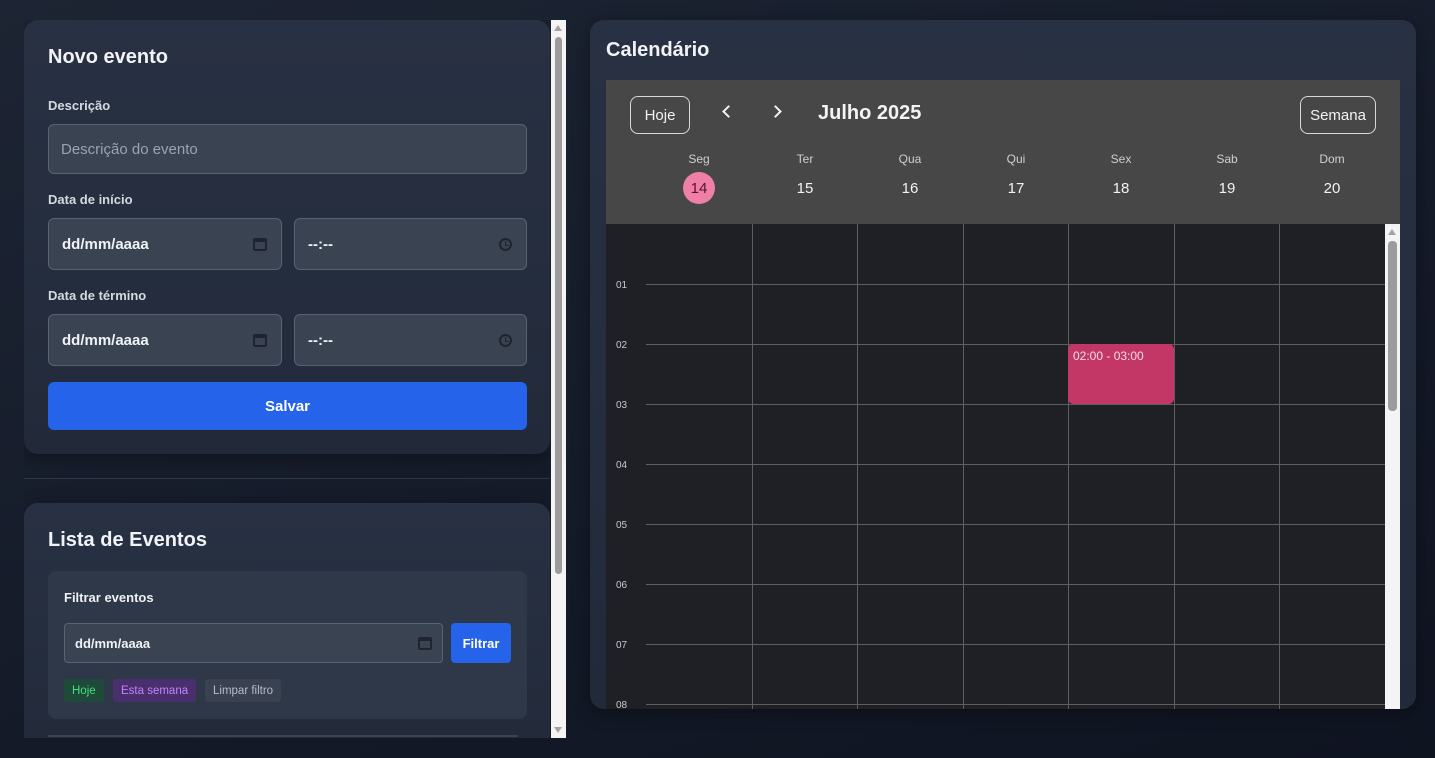 The image size is (1435, 758). What do you see at coordinates (1121, 159) in the screenshot?
I see `day-name: Sex` at bounding box center [1121, 159].